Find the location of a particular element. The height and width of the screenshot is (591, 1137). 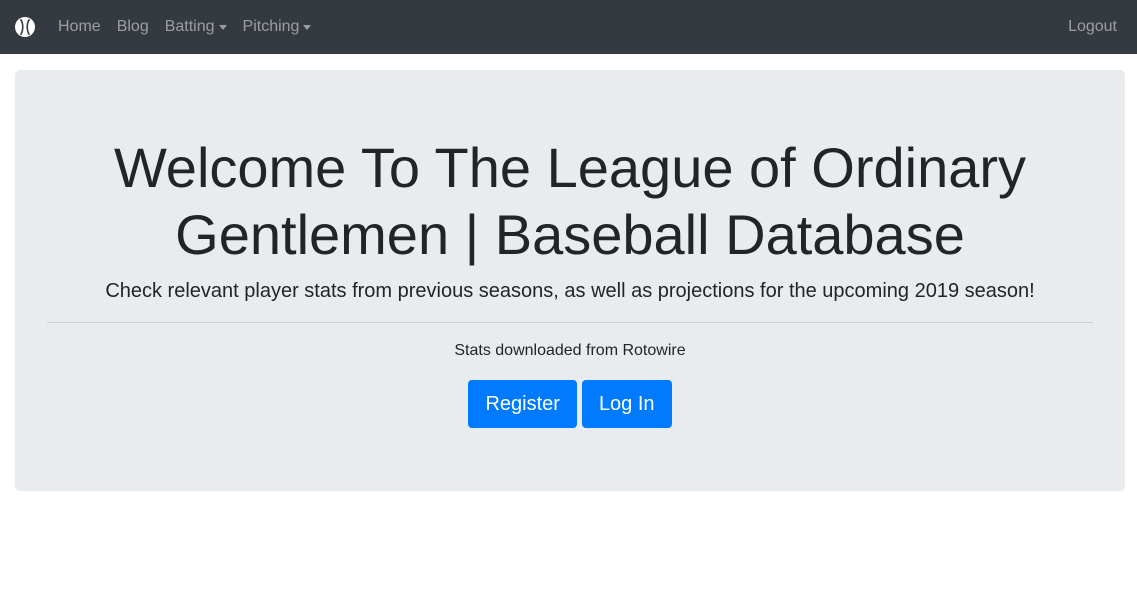

nav-blog-link: Blog is located at coordinates (133, 27).